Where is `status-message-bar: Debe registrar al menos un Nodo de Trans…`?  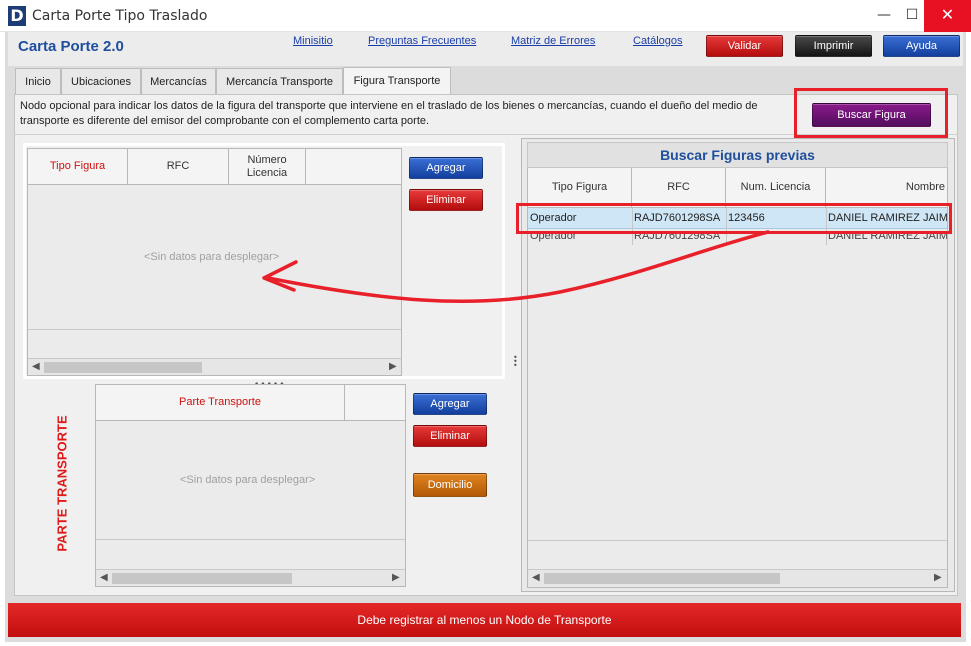 status-message-bar: Debe registrar al menos un Nodo de Trans… is located at coordinates (484, 620).